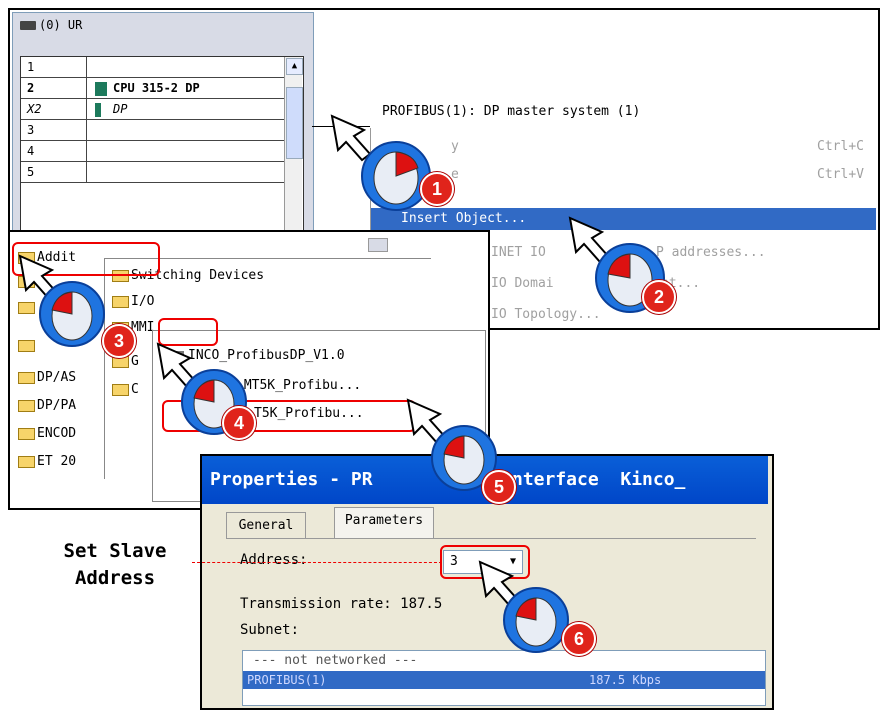 This screenshot has width=881, height=710. Describe the element at coordinates (47, 378) in the screenshot. I see `folder-dp-as: DP/AS` at that location.